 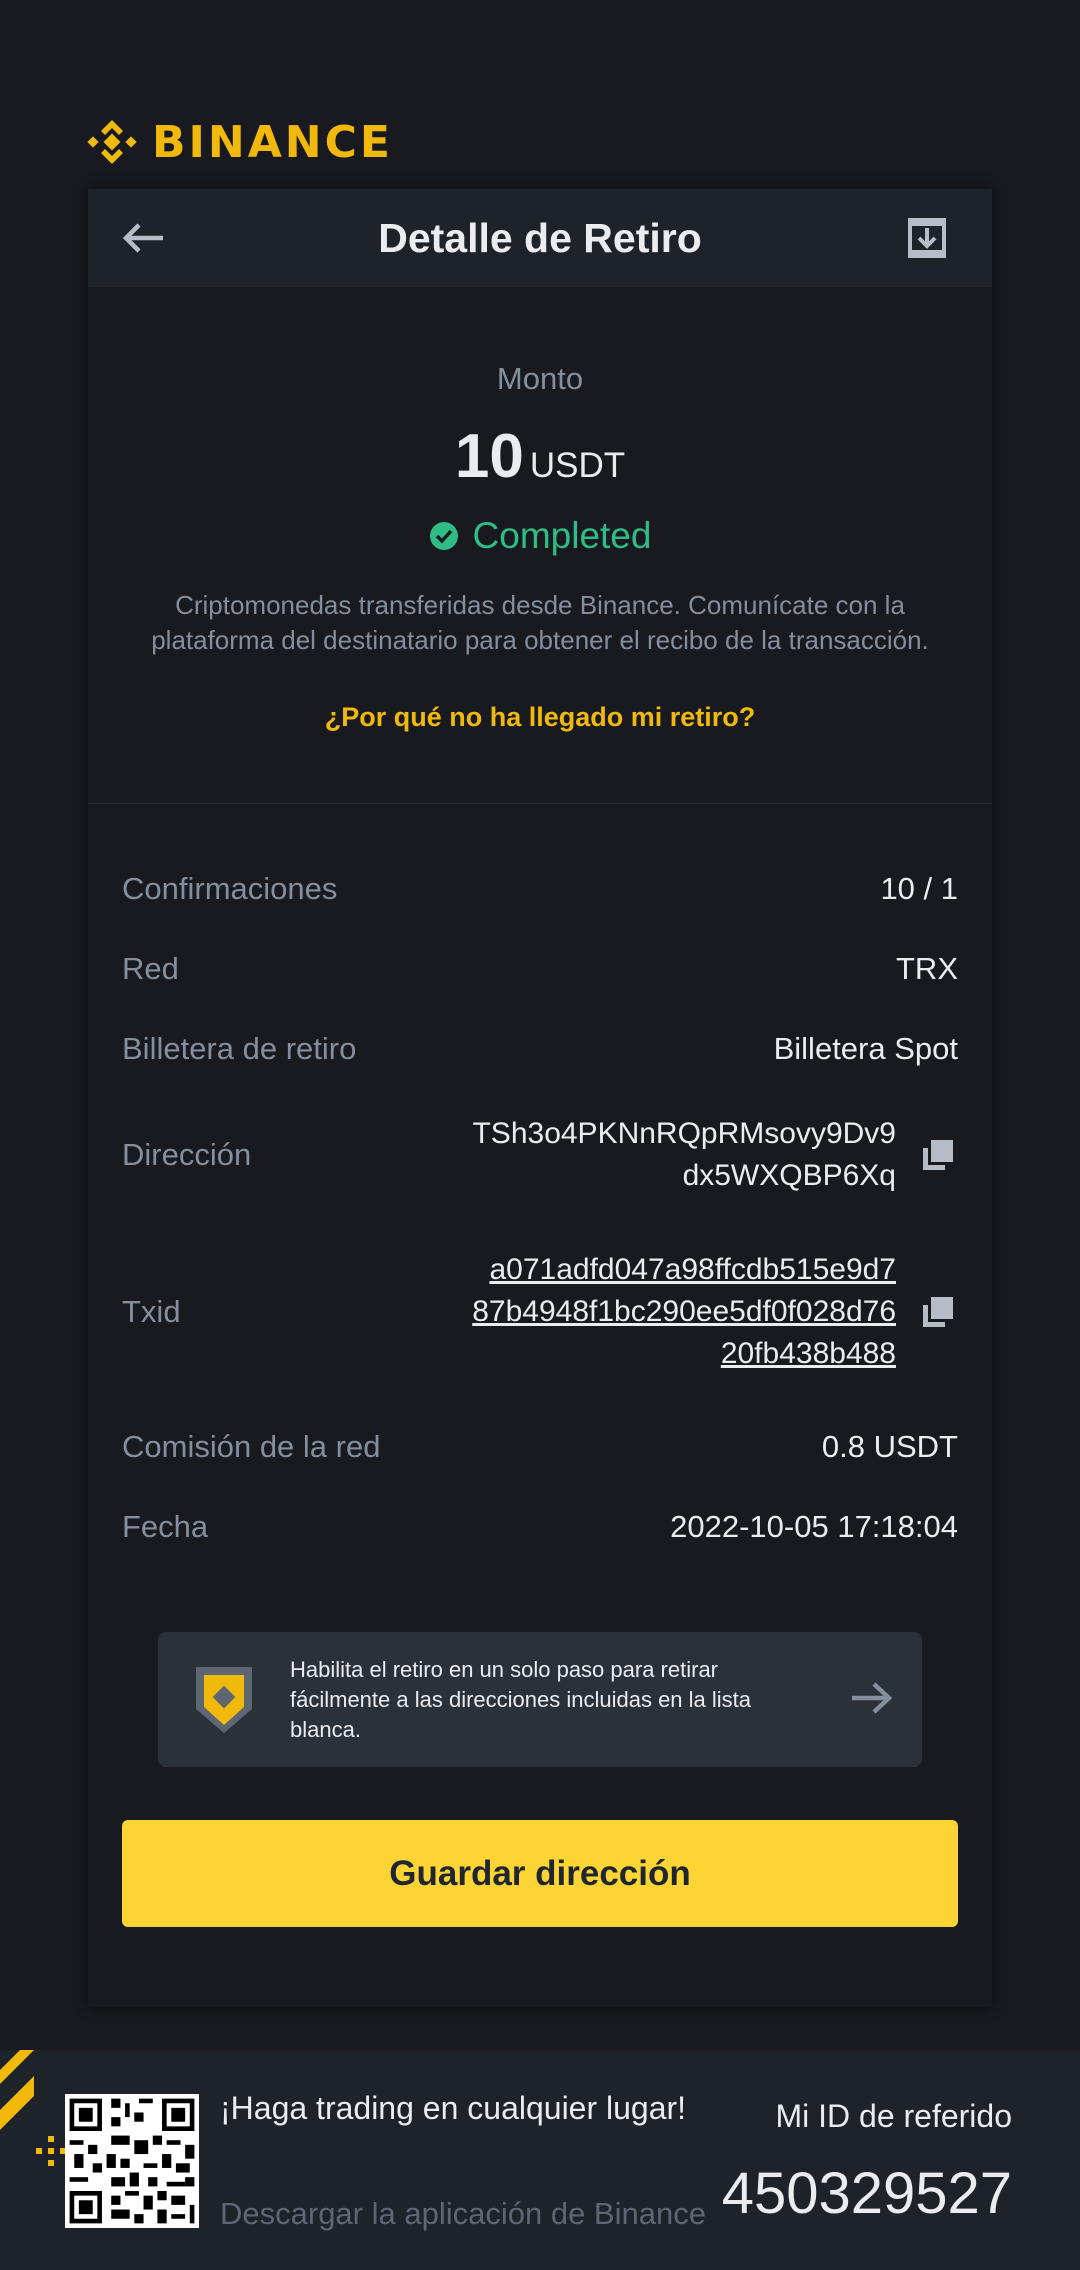 What do you see at coordinates (540, 1527) in the screenshot?
I see `detail-row-date: Fecha 2022-10-05 17:18:04` at bounding box center [540, 1527].